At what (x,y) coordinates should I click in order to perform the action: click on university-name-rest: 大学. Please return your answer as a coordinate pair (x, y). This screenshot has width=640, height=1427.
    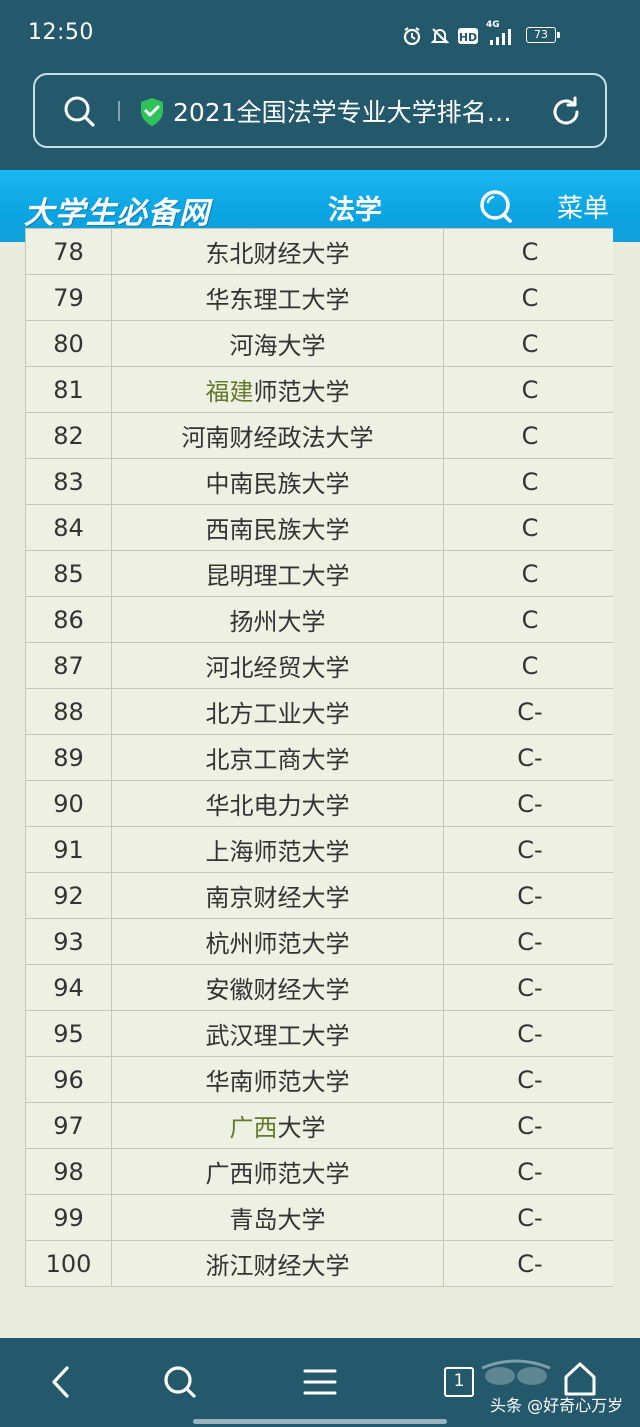
    Looking at the image, I should click on (301, 1128).